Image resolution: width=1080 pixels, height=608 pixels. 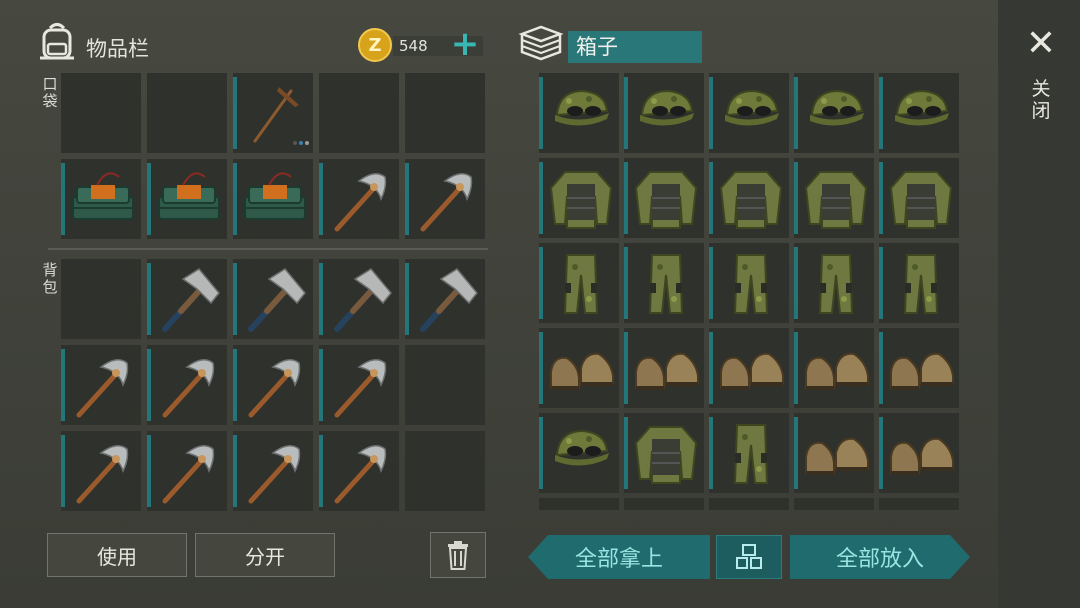 I want to click on pocket-label: 口袋, so click(x=50, y=92).